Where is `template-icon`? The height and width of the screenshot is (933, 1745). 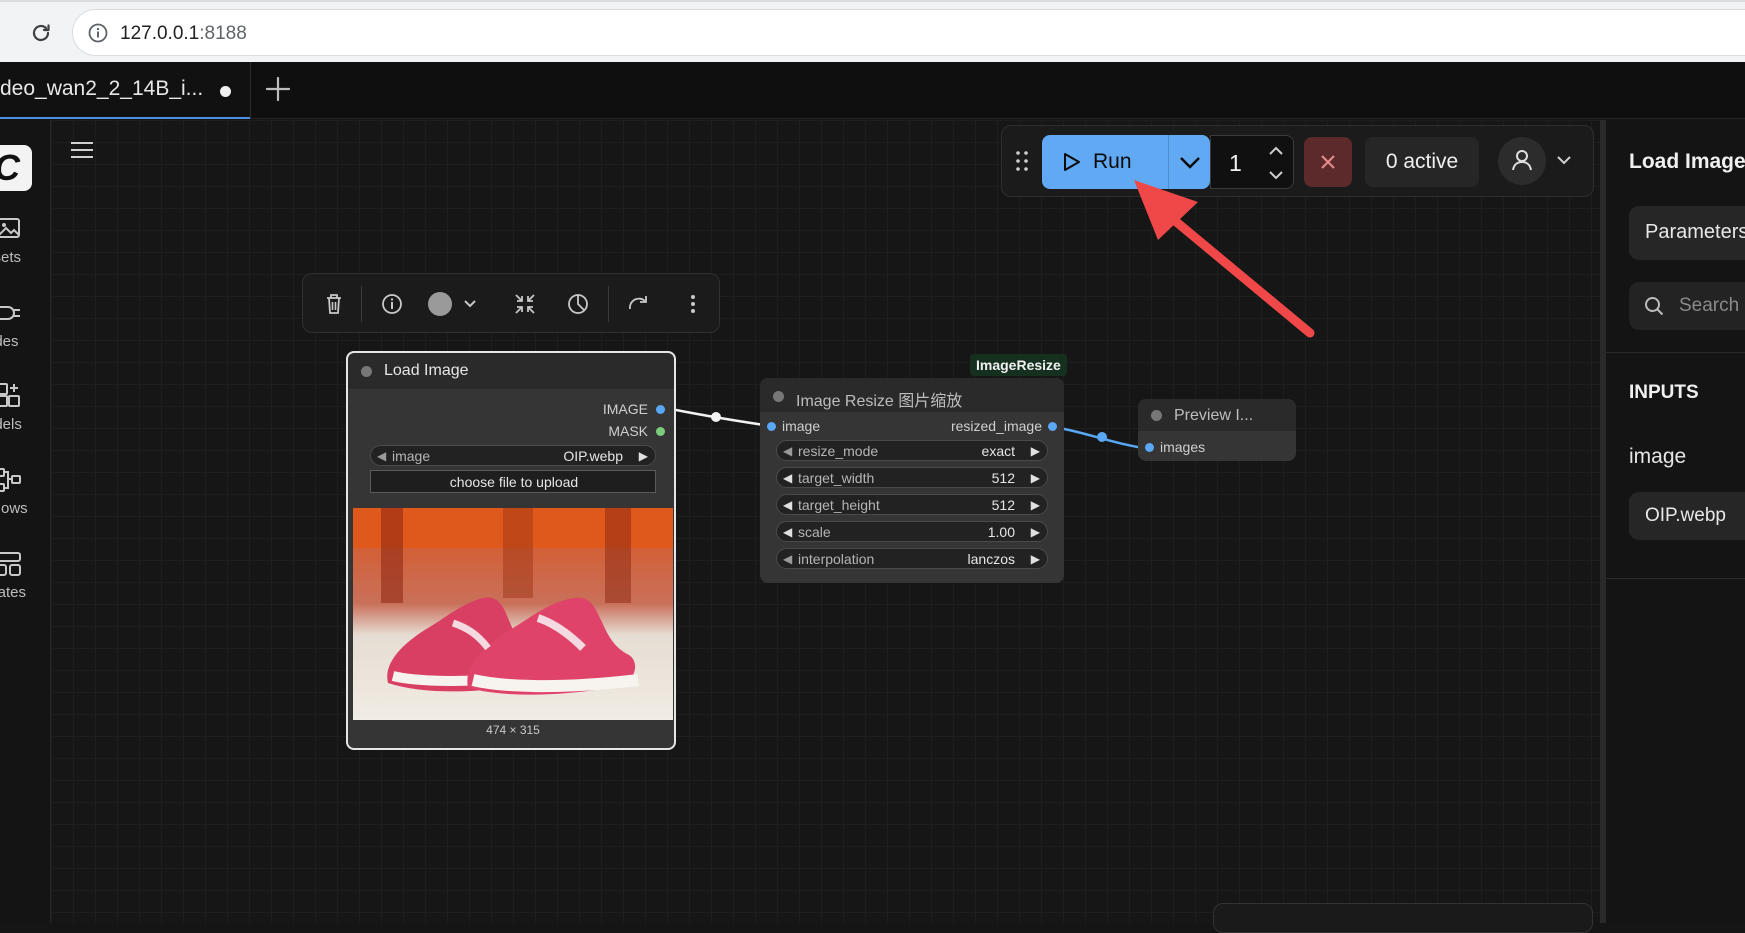 template-icon is located at coordinates (10, 564).